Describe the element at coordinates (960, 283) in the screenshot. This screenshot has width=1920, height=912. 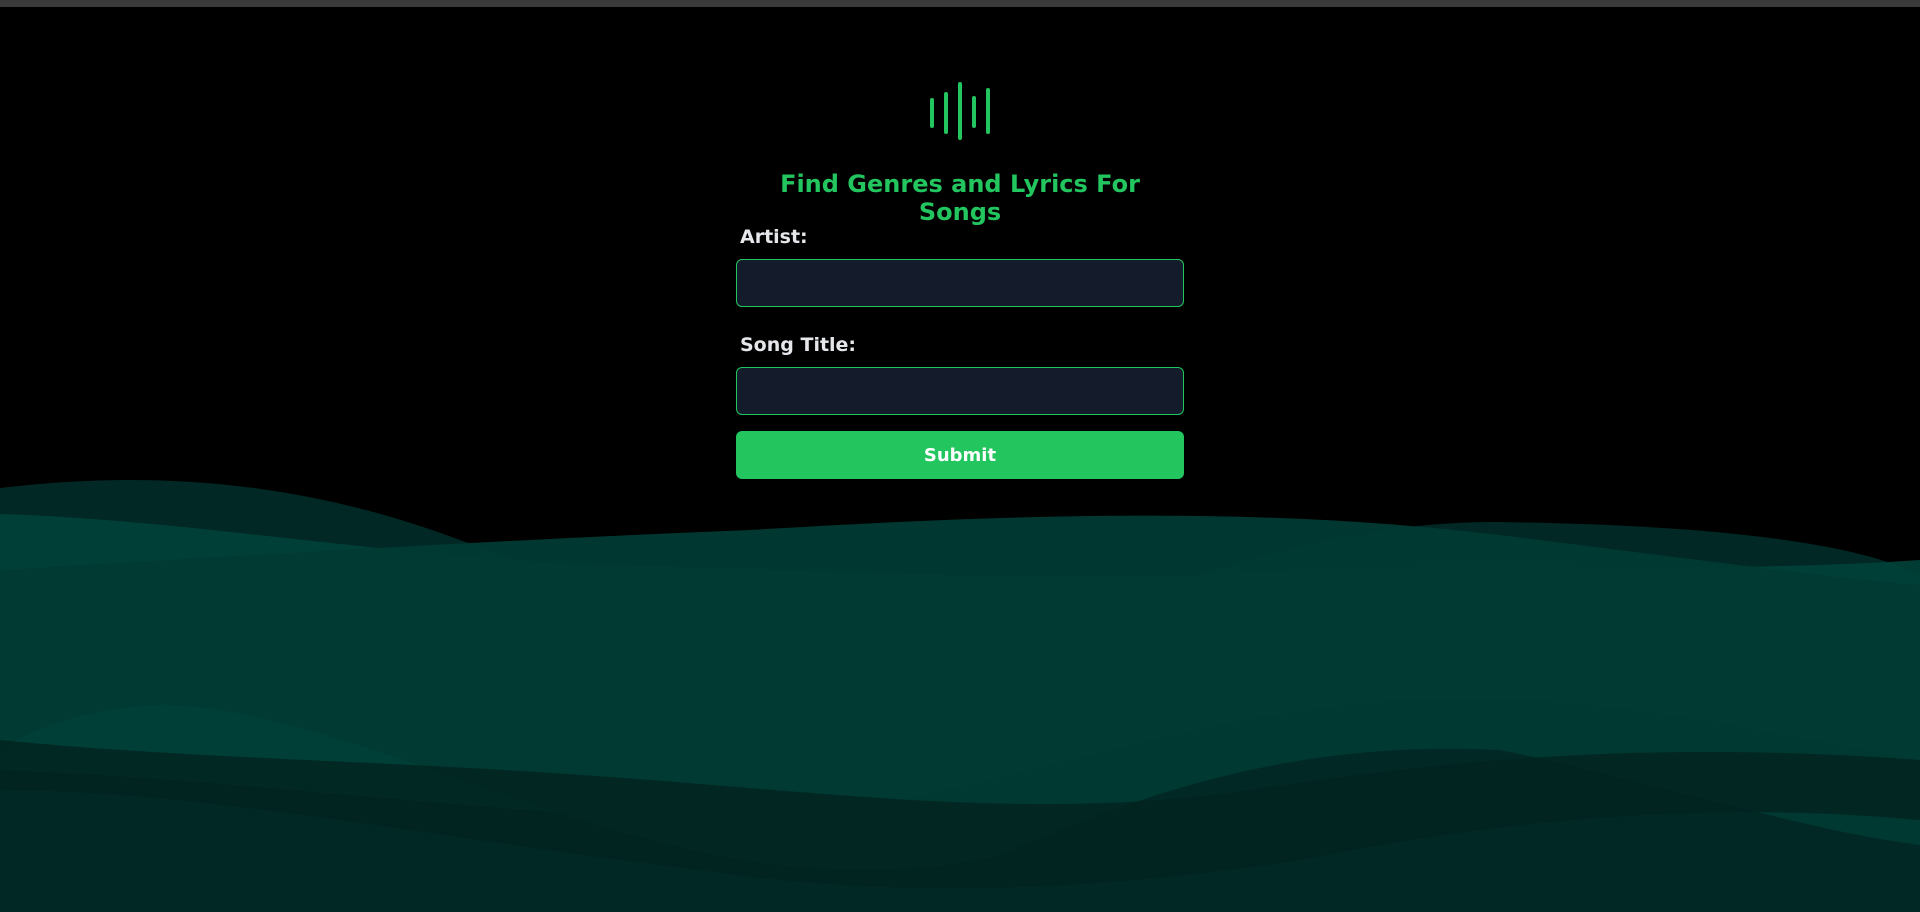
I see `artist-input` at that location.